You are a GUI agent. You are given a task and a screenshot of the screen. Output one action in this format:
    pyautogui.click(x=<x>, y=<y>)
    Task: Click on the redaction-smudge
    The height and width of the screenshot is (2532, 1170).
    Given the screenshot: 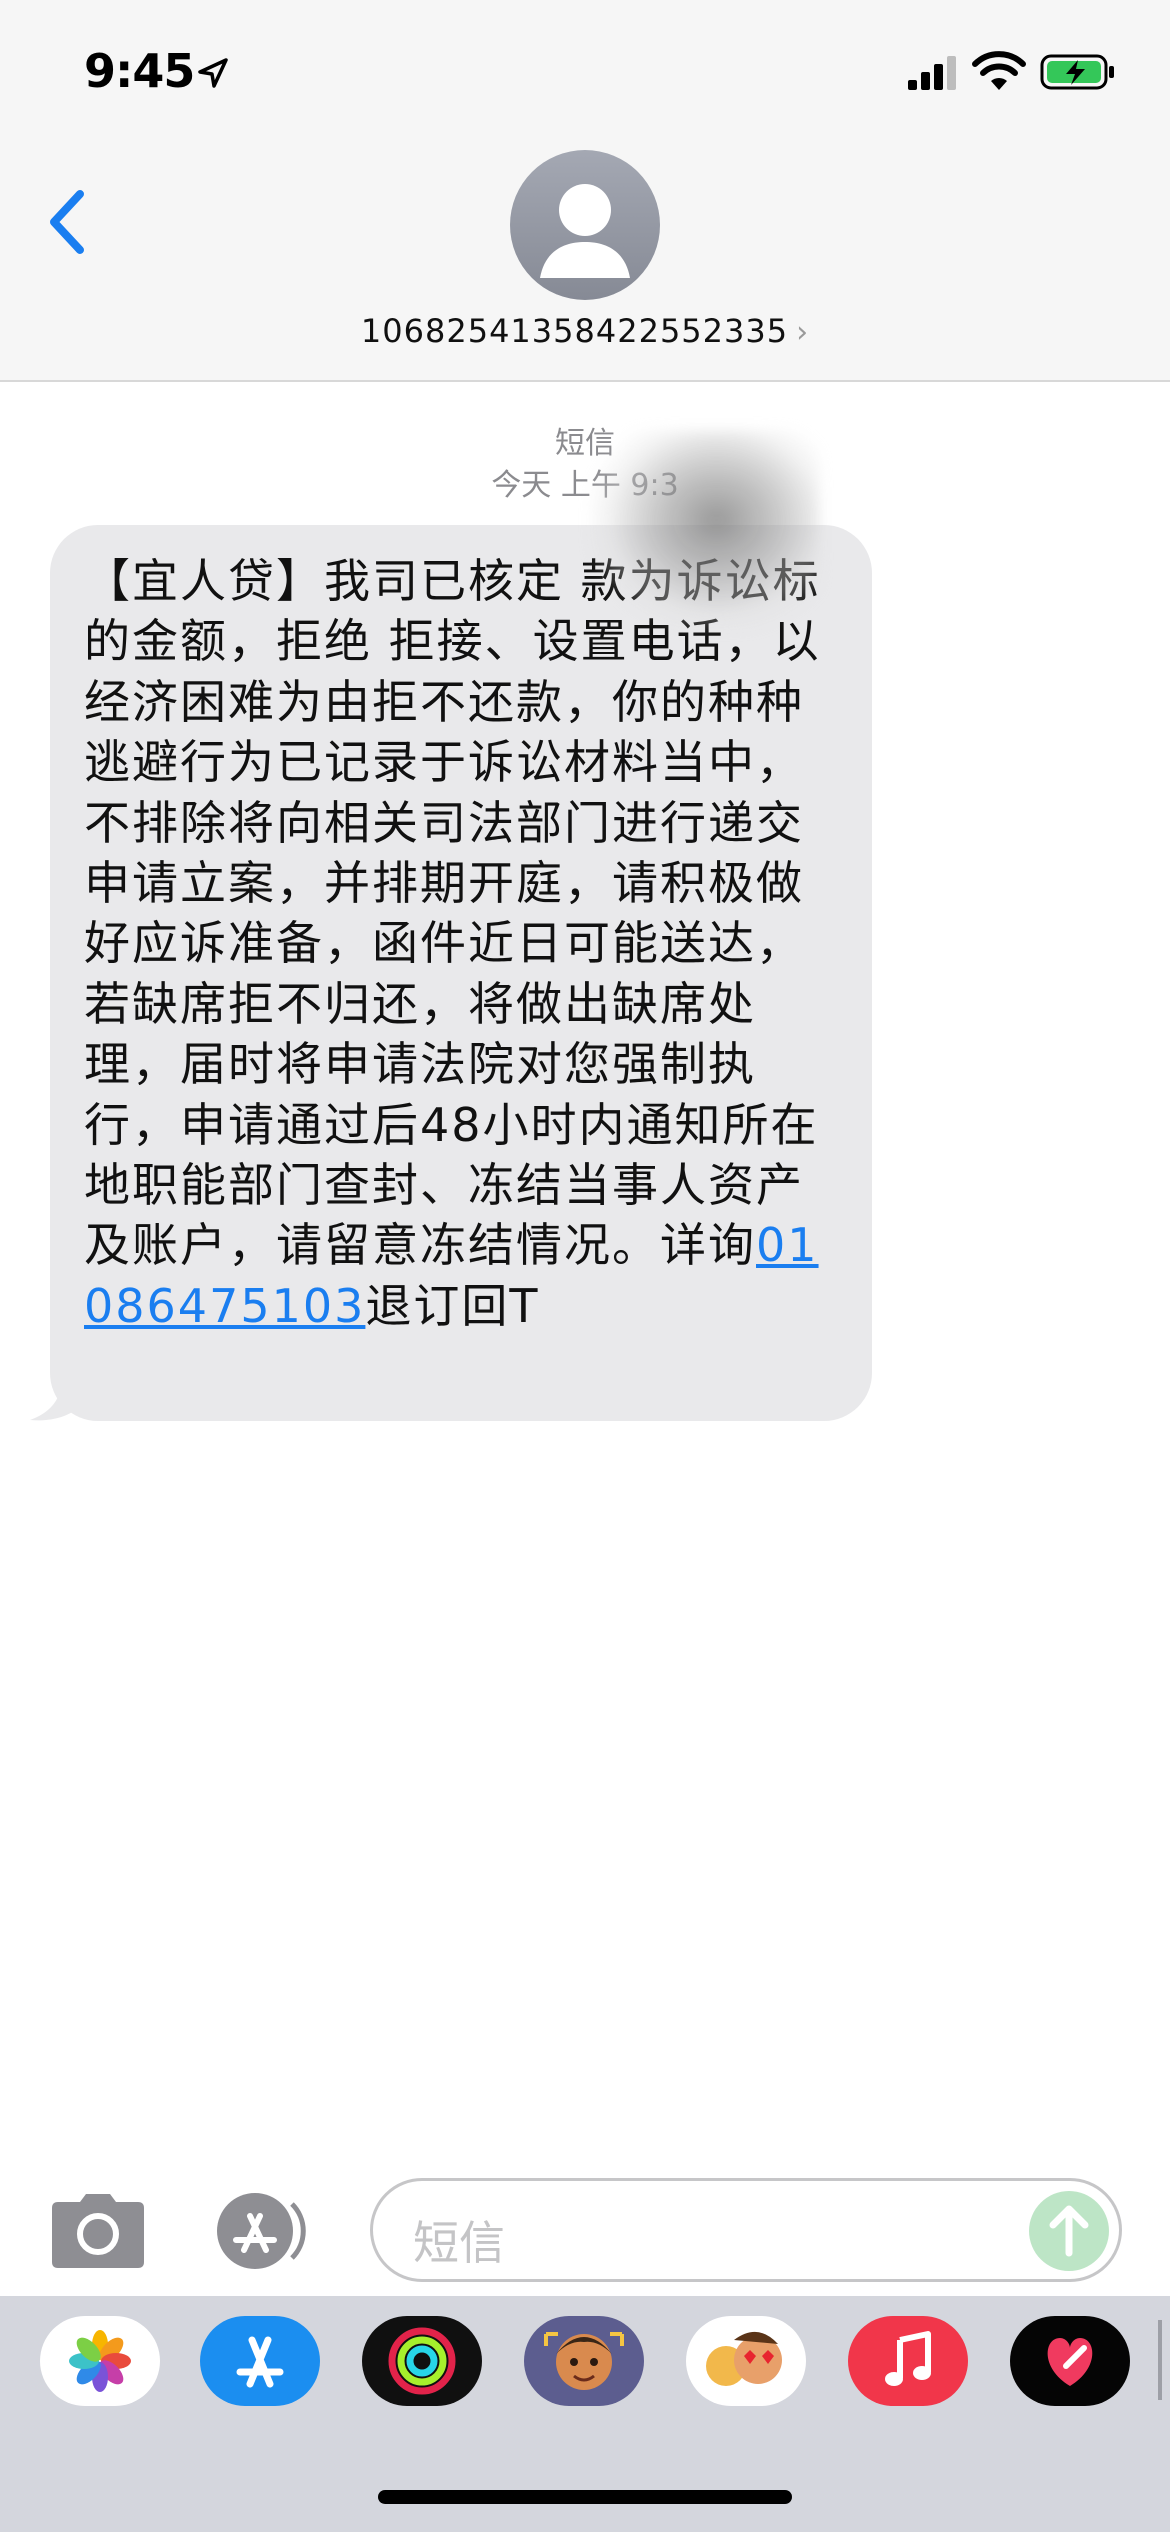 What is the action you would take?
    pyautogui.click(x=705, y=530)
    